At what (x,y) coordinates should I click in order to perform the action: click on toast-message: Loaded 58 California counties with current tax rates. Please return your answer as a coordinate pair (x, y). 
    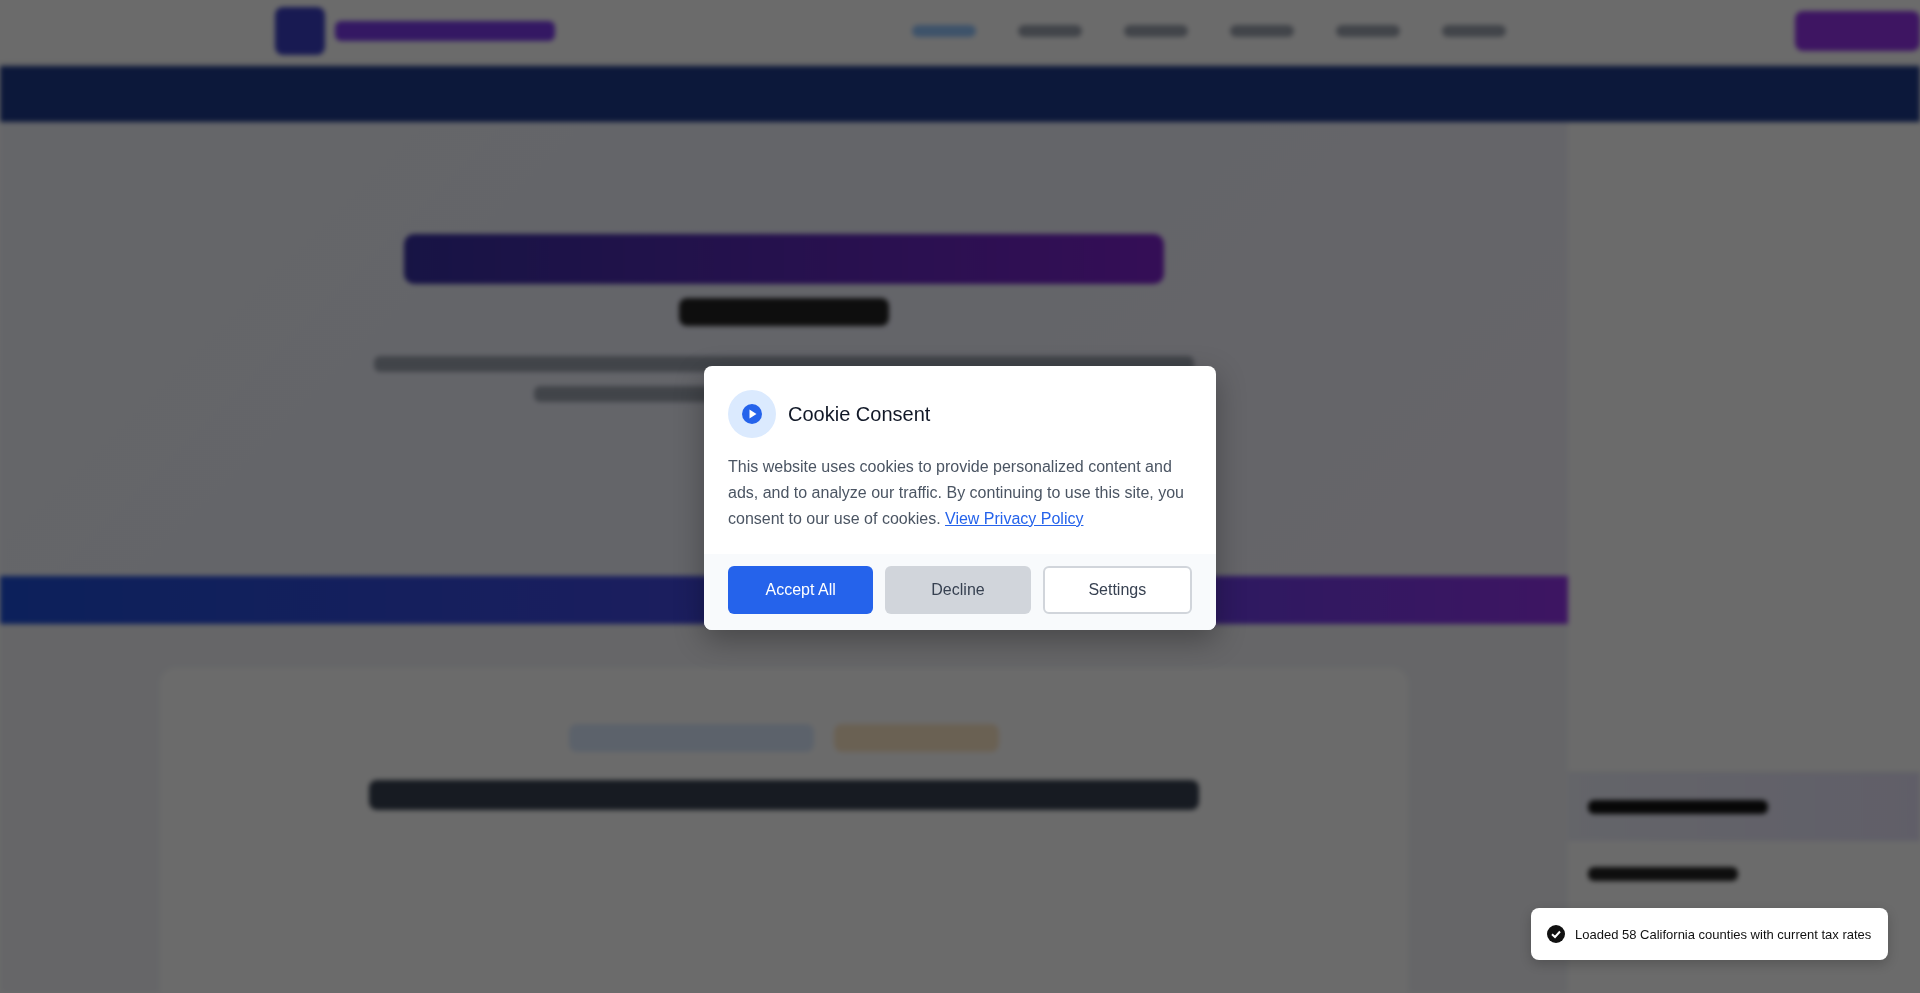
    Looking at the image, I should click on (1723, 934).